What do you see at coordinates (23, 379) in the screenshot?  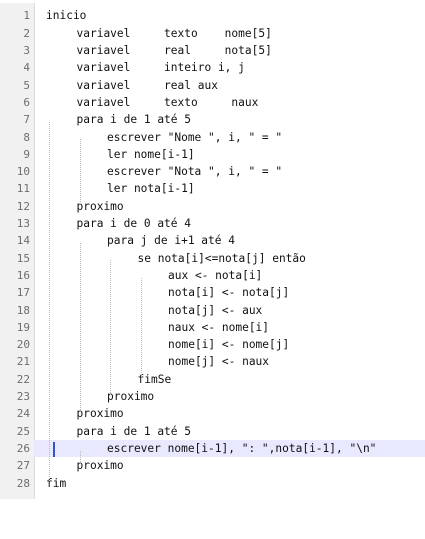 I see `line-number: 22` at bounding box center [23, 379].